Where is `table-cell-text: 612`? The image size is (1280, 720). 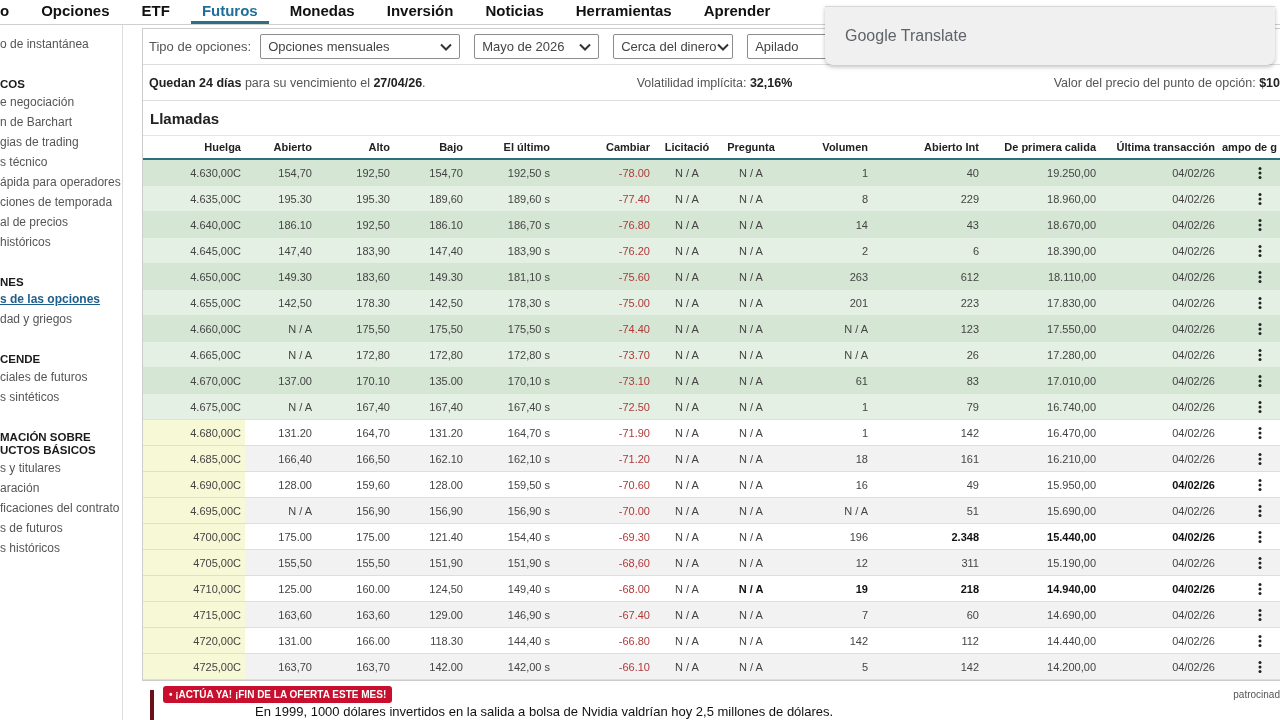
table-cell-text: 612 is located at coordinates (969, 277).